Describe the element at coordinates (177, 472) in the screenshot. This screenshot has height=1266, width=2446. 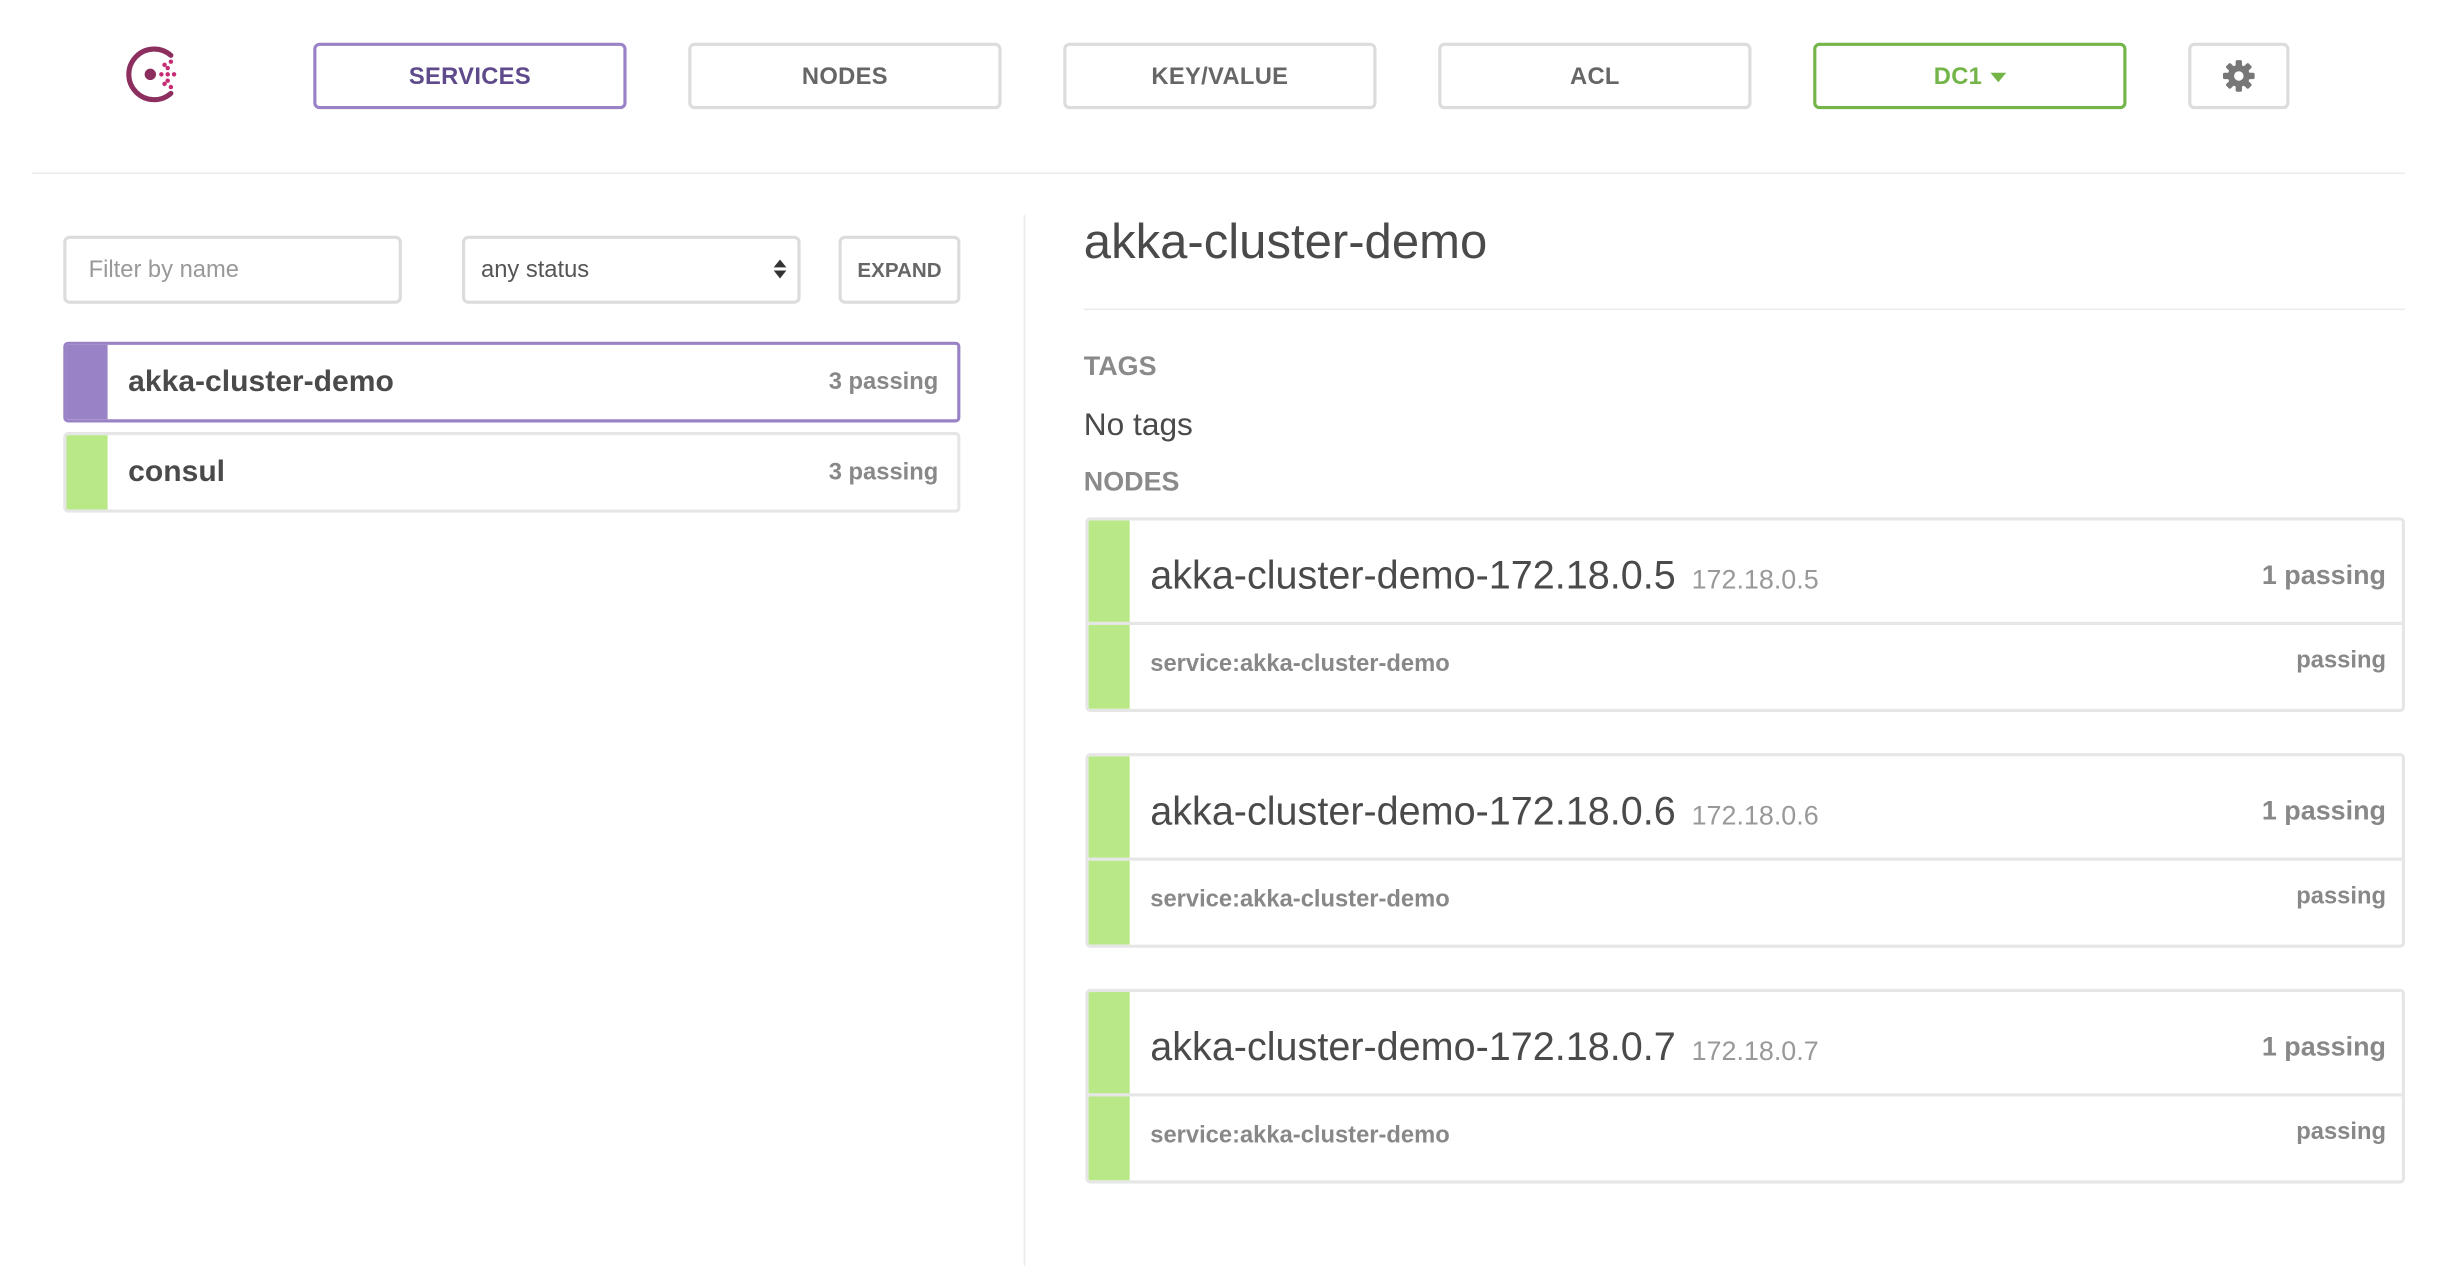
I see `service-name: consul` at that location.